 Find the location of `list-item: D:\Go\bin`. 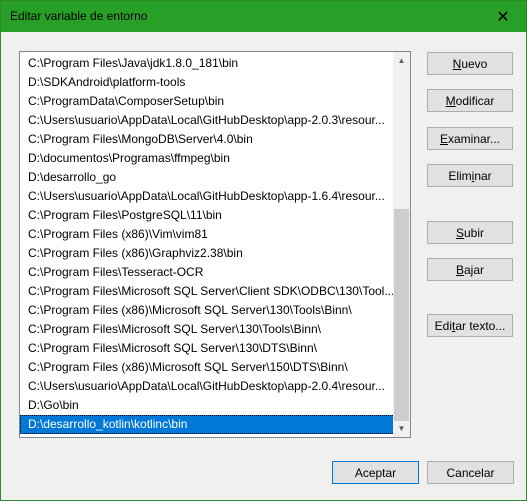

list-item: D:\Go\bin is located at coordinates (207, 405).